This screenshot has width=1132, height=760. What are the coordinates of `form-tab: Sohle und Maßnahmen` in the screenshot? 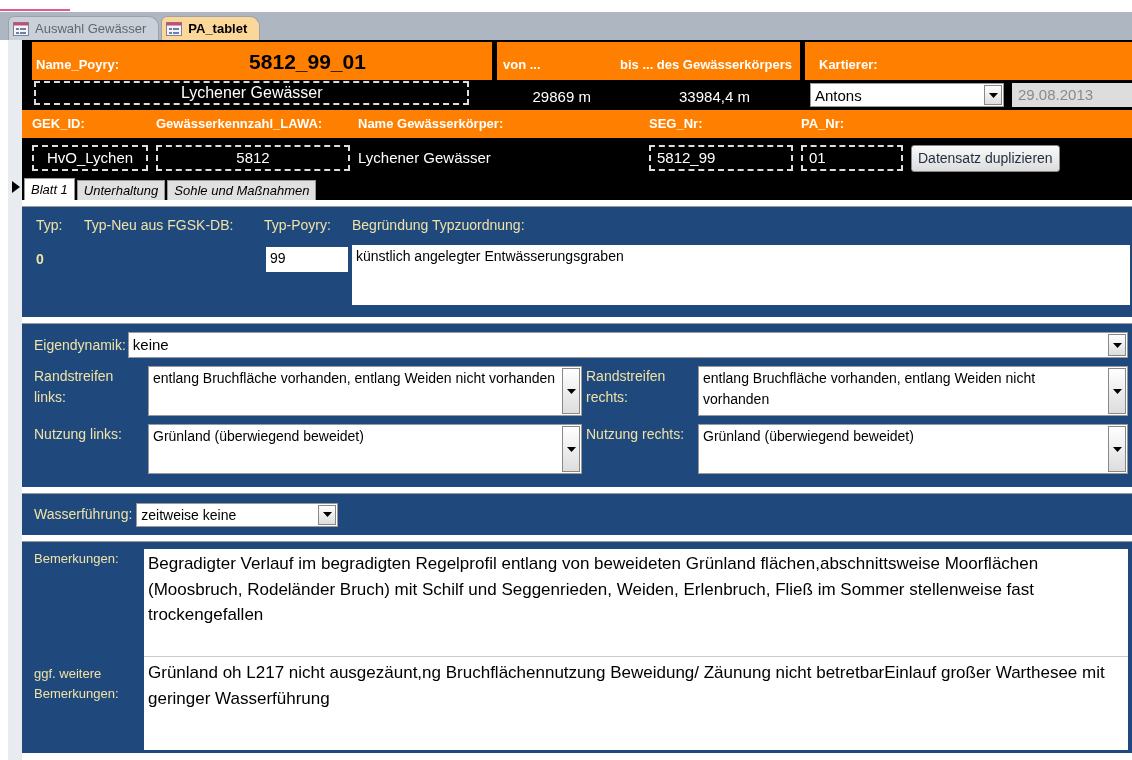 It's located at (242, 190).